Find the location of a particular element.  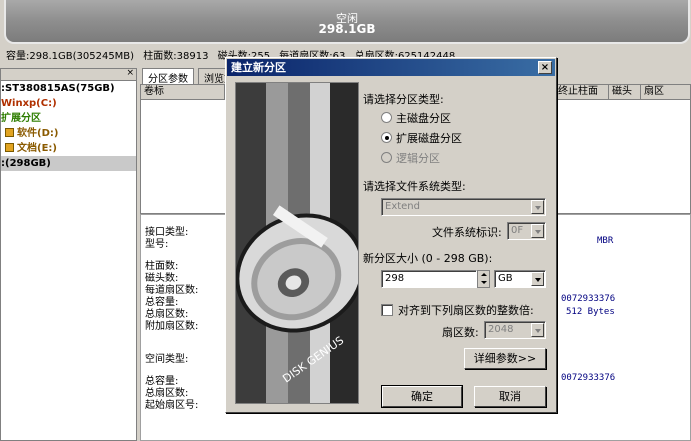

fs-id-value: 0F is located at coordinates (517, 230).